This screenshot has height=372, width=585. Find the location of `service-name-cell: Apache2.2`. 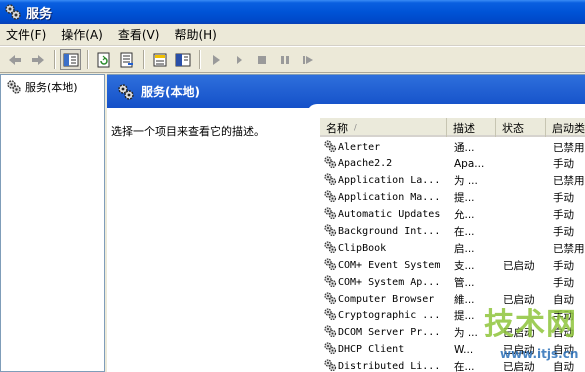

service-name-cell: Apache2.2 is located at coordinates (385, 164).